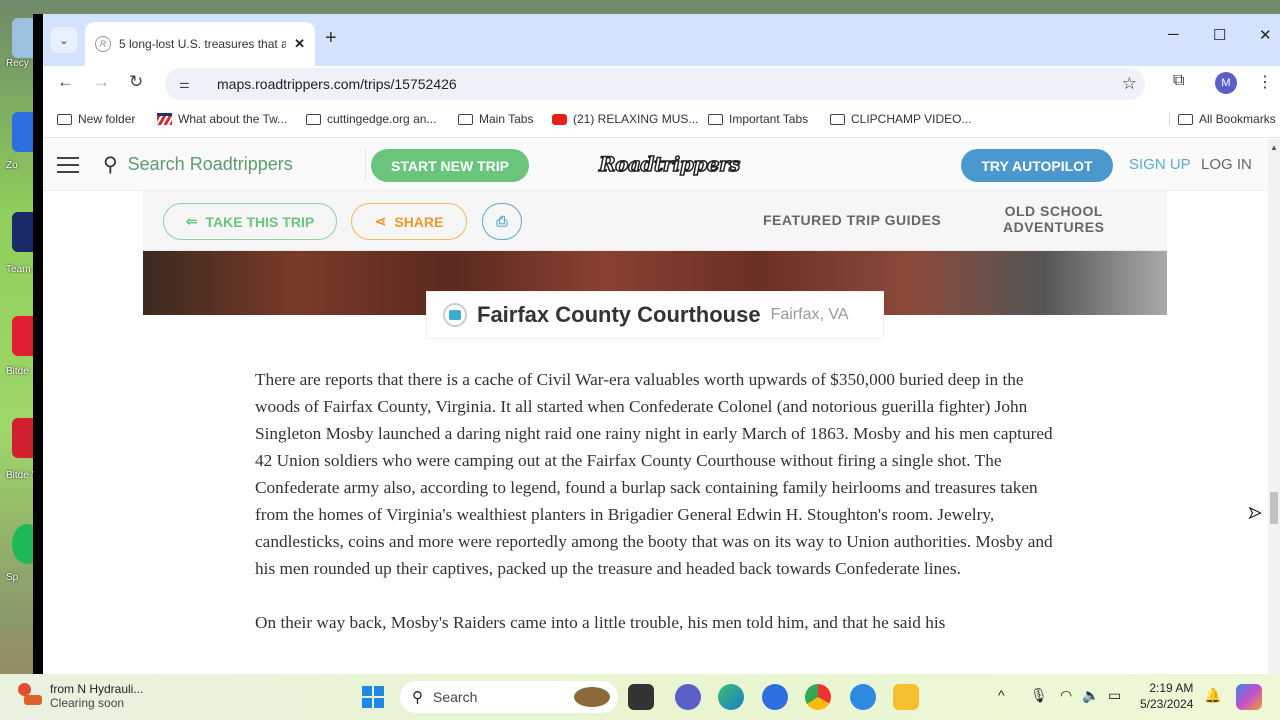  Describe the element at coordinates (103, 44) in the screenshot. I see `roadtrippers-favicon-icon: R` at that location.